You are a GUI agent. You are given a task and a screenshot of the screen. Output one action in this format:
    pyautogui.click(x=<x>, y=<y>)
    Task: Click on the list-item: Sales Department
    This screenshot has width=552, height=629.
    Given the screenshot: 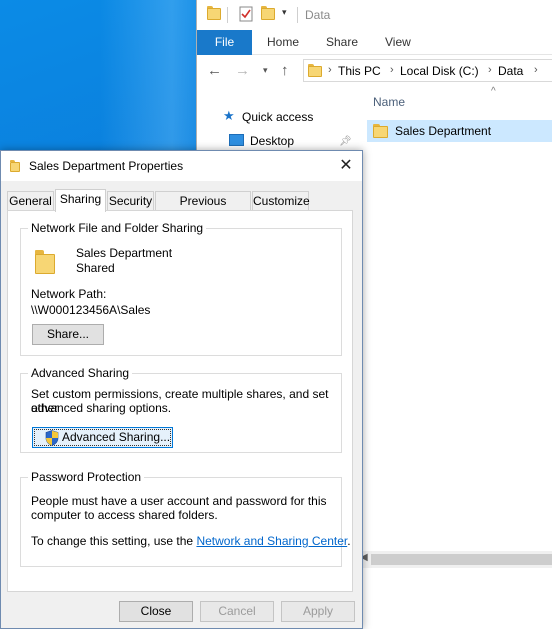 What is the action you would take?
    pyautogui.click(x=459, y=131)
    